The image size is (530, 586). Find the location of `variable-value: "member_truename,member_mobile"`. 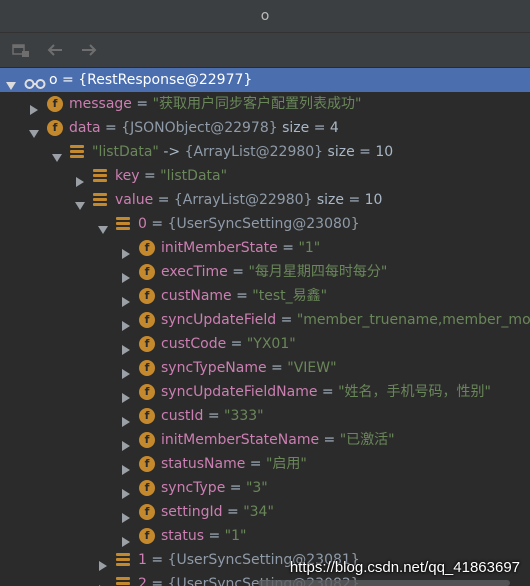

variable-value: "member_truename,member_mobile" is located at coordinates (413, 320).